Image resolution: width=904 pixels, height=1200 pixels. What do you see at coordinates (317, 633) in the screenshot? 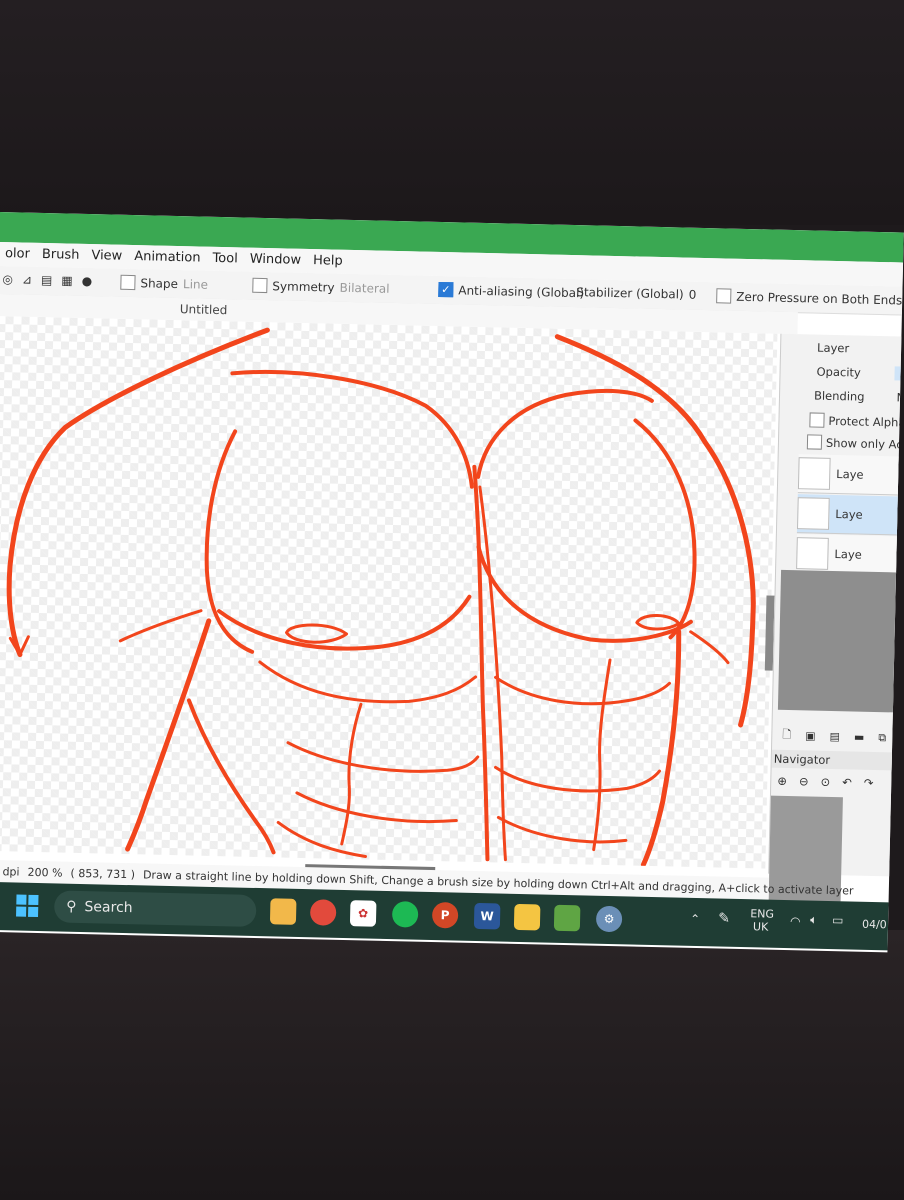
I see `left-nipple-stroke` at bounding box center [317, 633].